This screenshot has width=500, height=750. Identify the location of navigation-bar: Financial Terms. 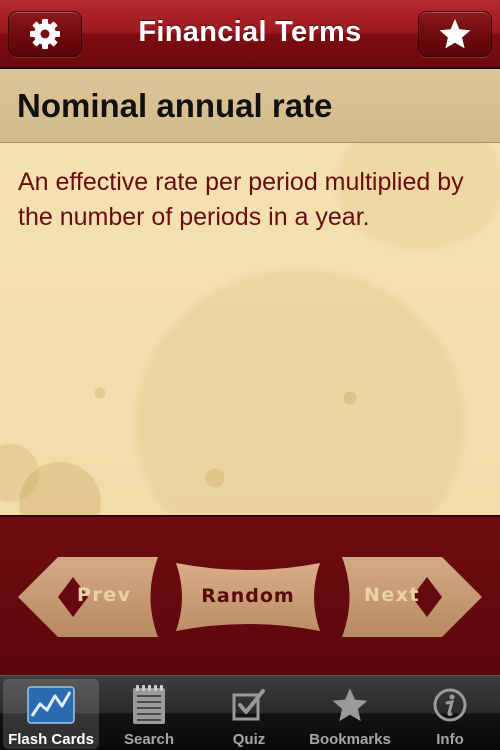
(250, 34).